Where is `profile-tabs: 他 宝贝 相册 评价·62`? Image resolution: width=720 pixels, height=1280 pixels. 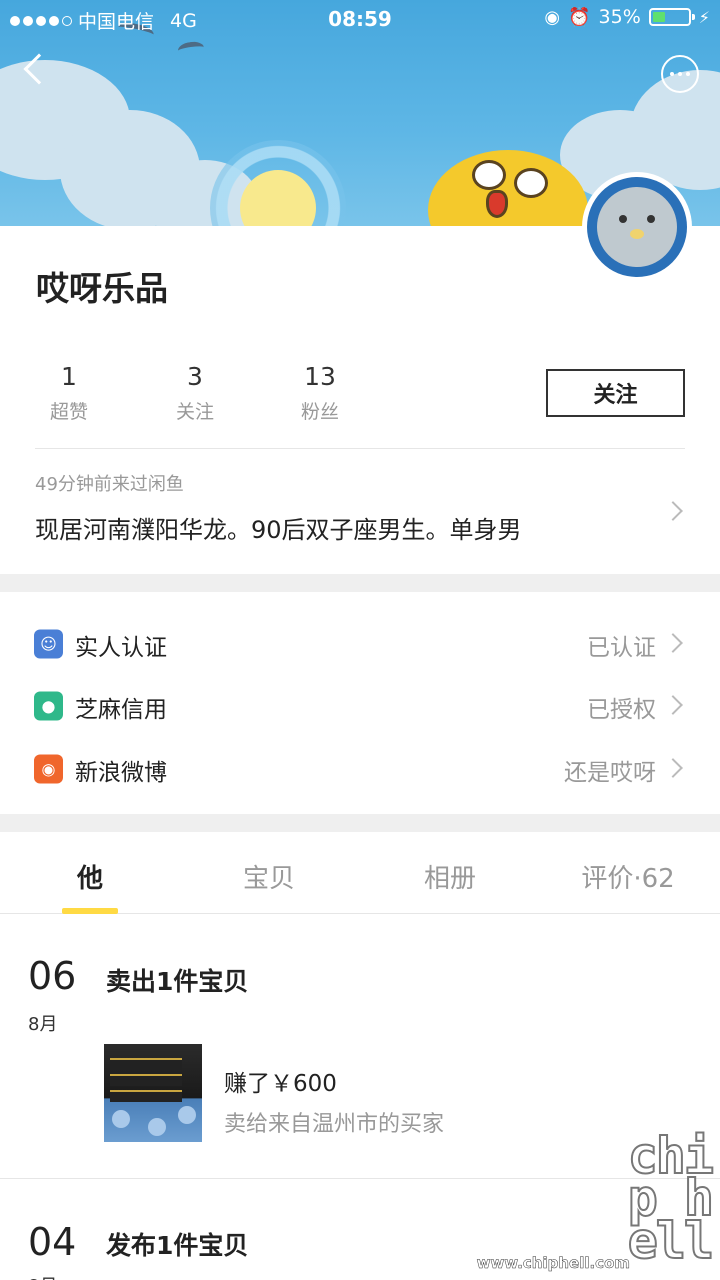 profile-tabs: 他 宝贝 相册 评价·62 is located at coordinates (360, 873).